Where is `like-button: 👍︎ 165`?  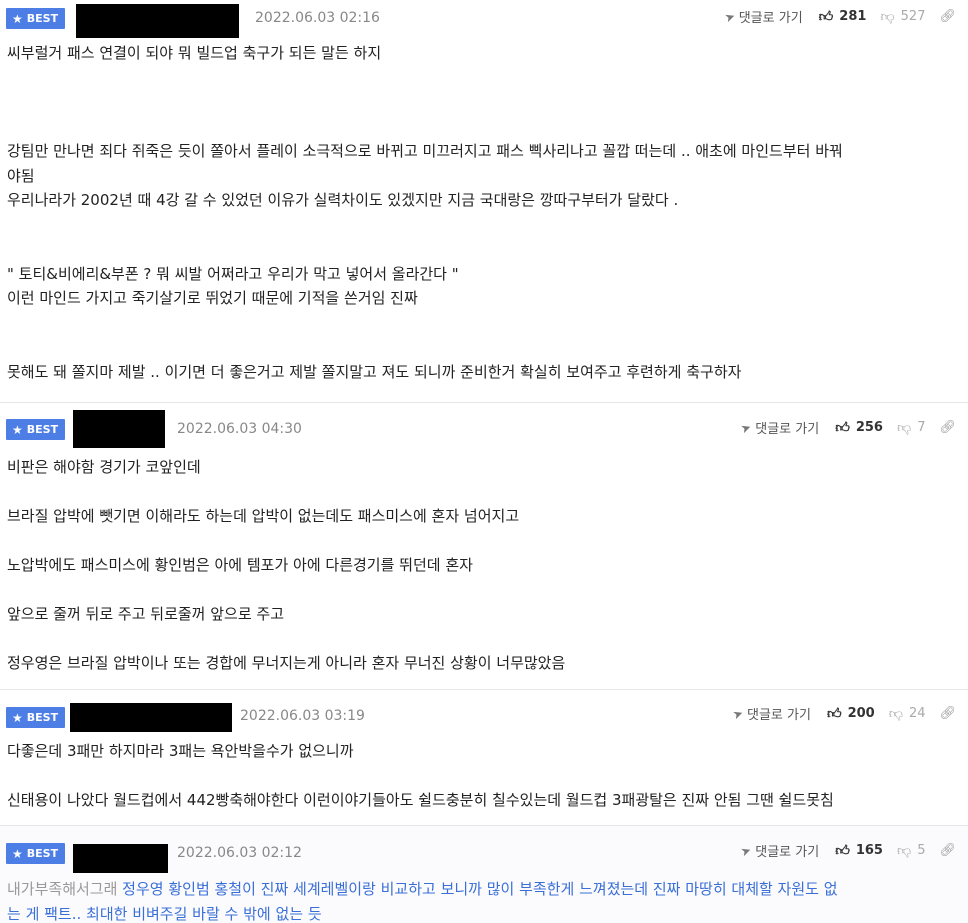 like-button: 👍︎ 165 is located at coordinates (859, 850).